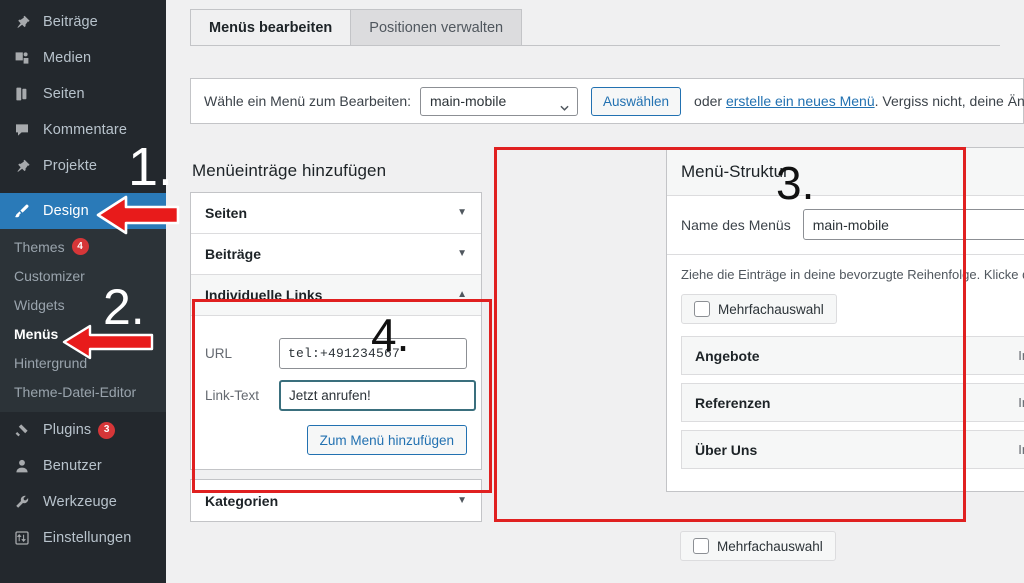 This screenshot has height=583, width=1024. What do you see at coordinates (386, 440) in the screenshot?
I see `add-to-menu-button: Zum Menü hinzufügen` at bounding box center [386, 440].